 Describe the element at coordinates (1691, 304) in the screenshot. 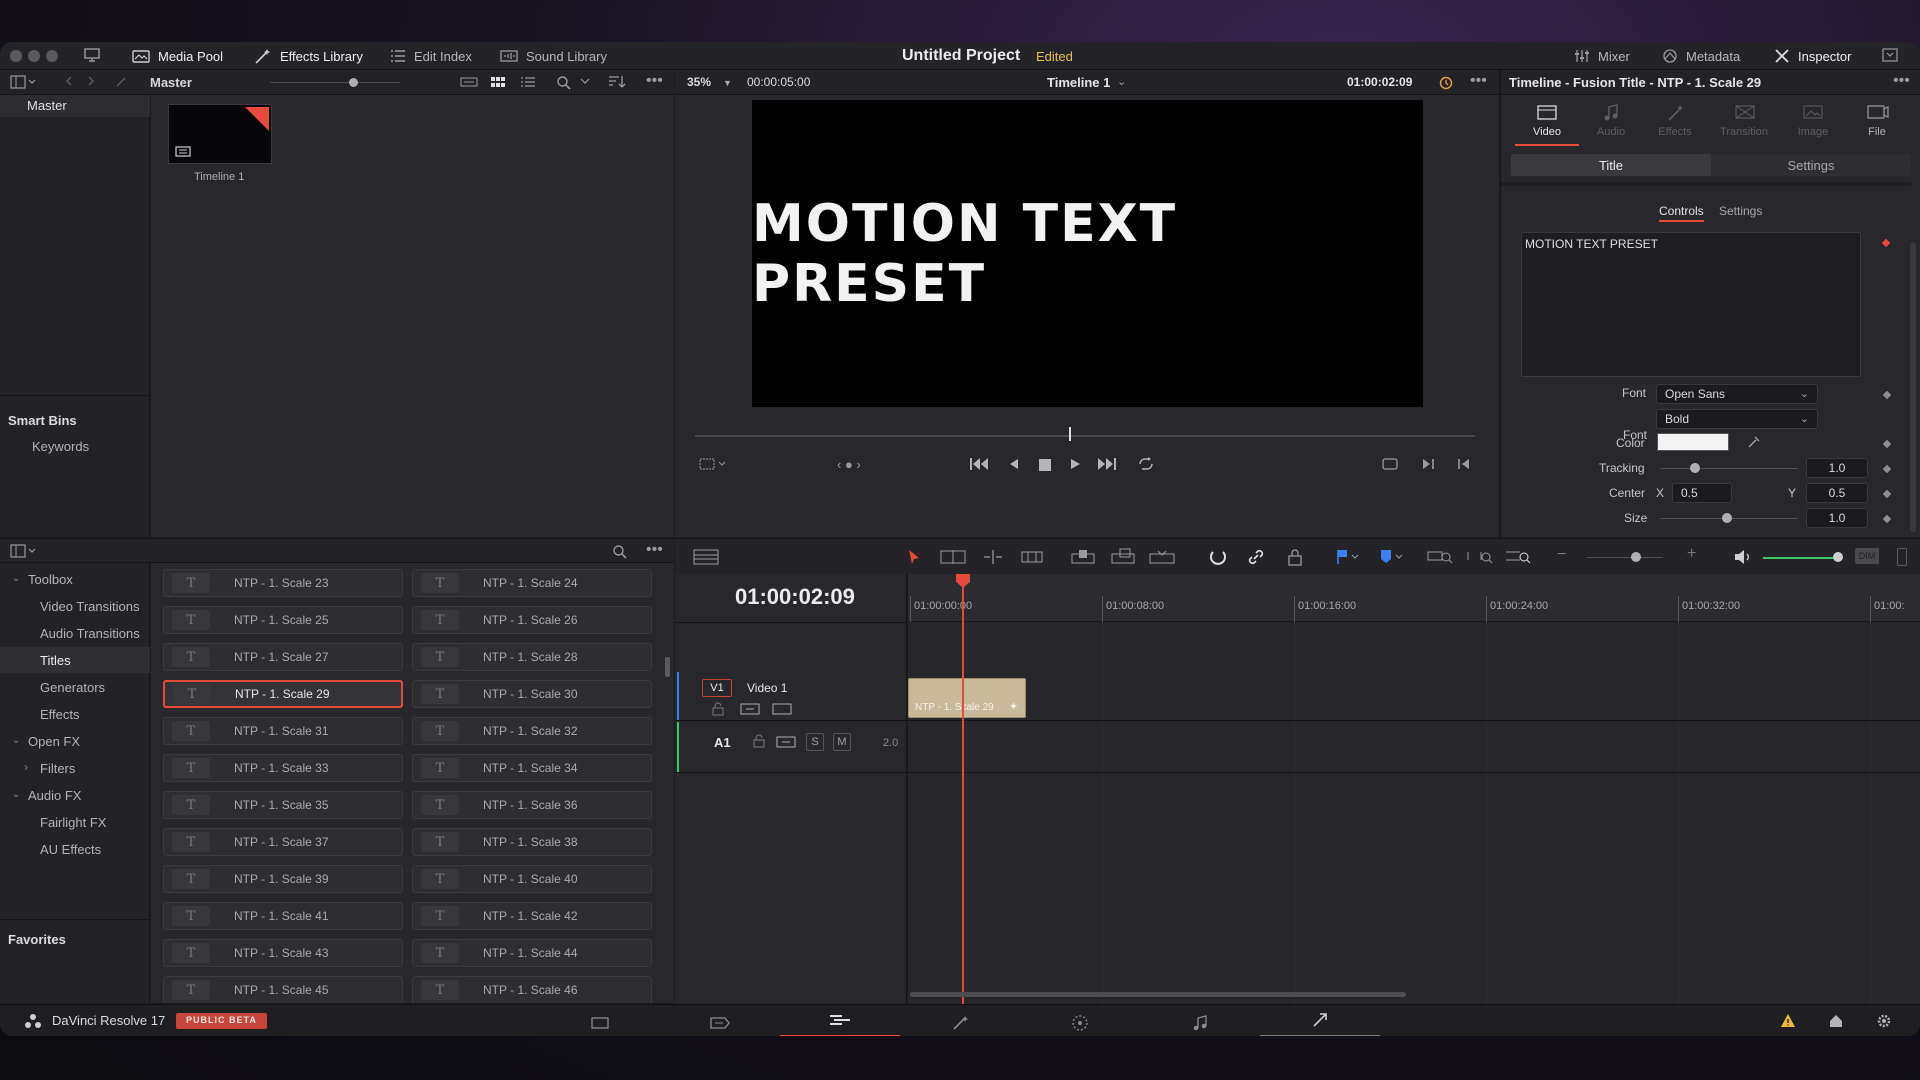

I see `styled-text-input: MOTION TEXT PRESET` at that location.